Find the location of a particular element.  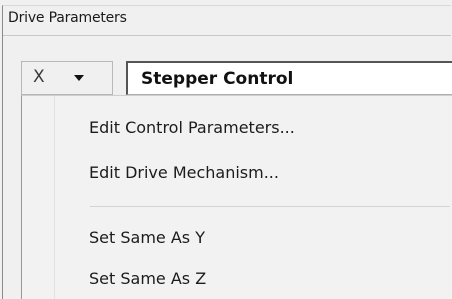

group-title-bar: Drive Parameters is located at coordinates (227, 21).